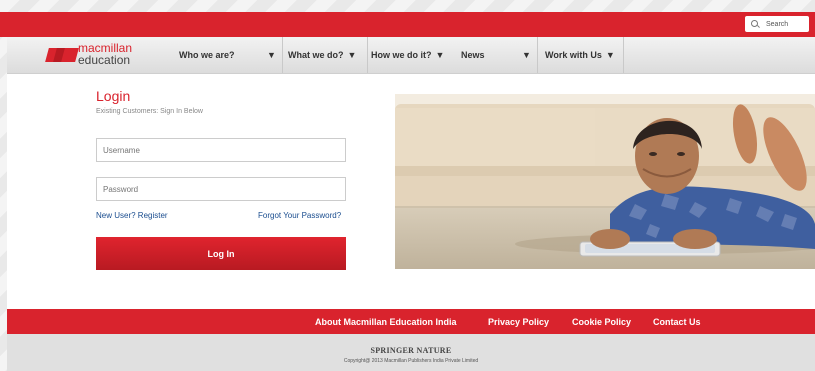 This screenshot has height=371, width=815. I want to click on nav-item-label: Who we are?, so click(207, 55).